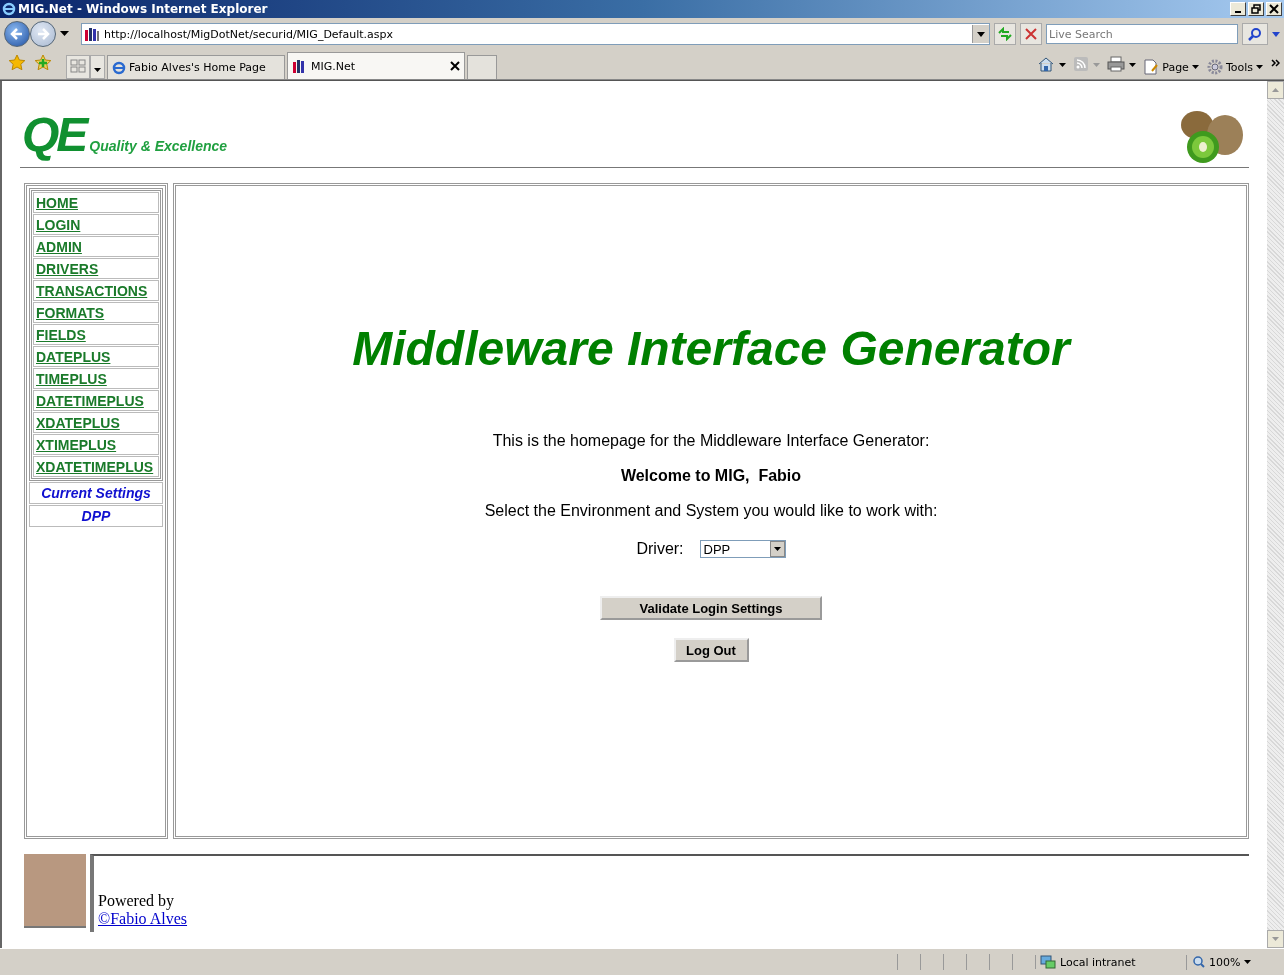 Image resolution: width=1284 pixels, height=975 pixels. I want to click on books-icon, so click(92, 34).